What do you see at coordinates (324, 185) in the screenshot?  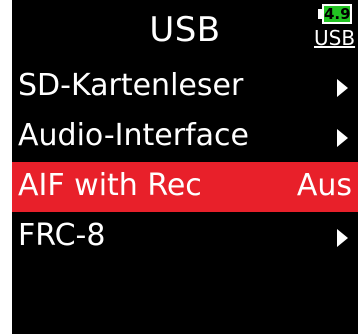 I see `menu-item-value: Aus` at bounding box center [324, 185].